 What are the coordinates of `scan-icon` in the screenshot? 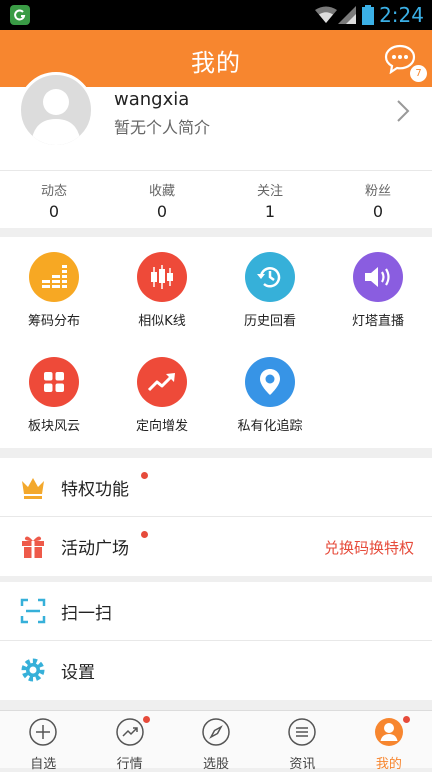 It's located at (33, 611).